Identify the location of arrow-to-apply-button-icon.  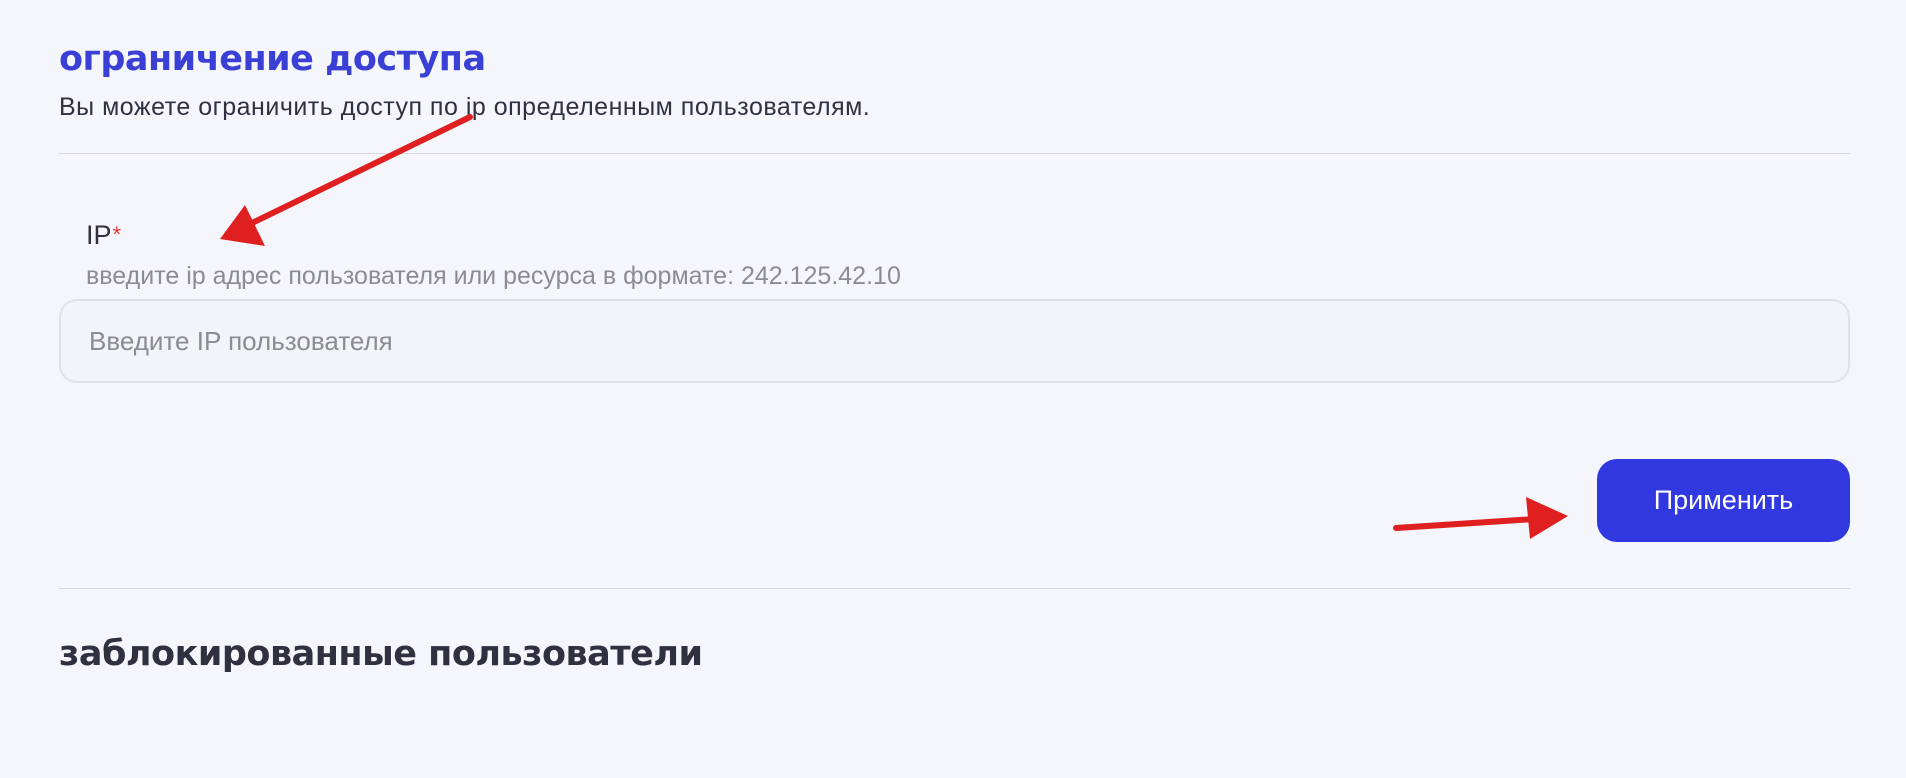
(1480, 518).